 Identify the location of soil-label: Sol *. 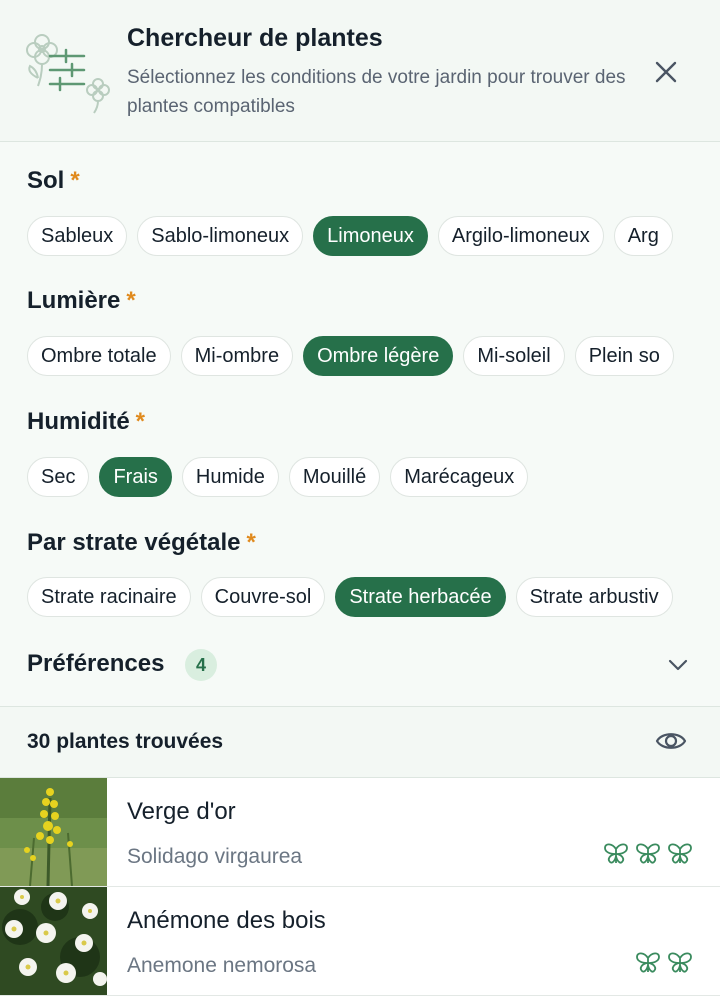
(53, 181).